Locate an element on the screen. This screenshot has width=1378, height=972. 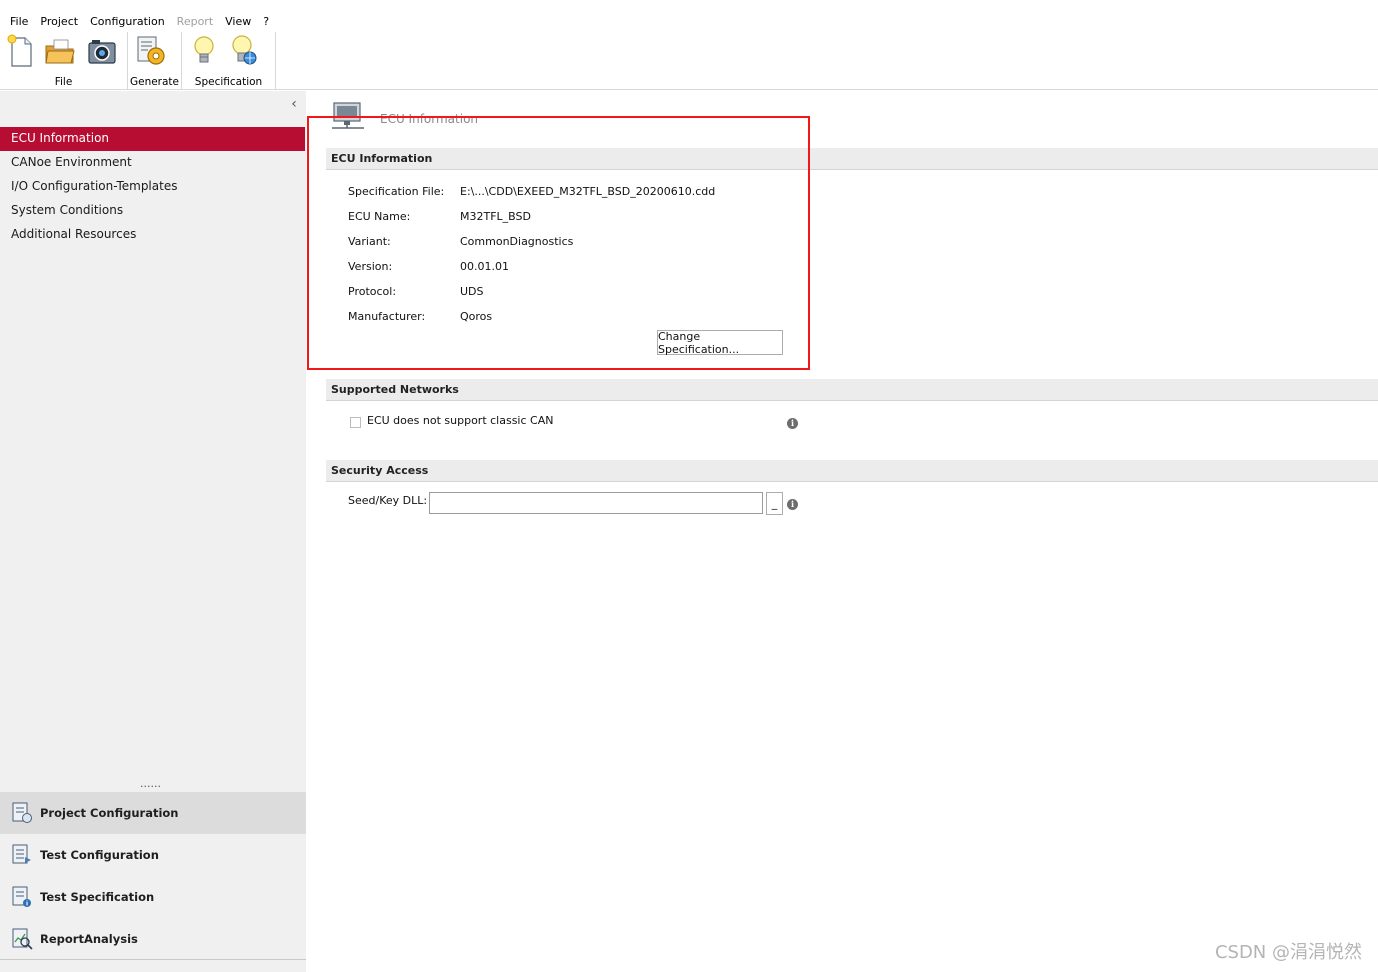
seed-key-dll-input is located at coordinates (596, 503).